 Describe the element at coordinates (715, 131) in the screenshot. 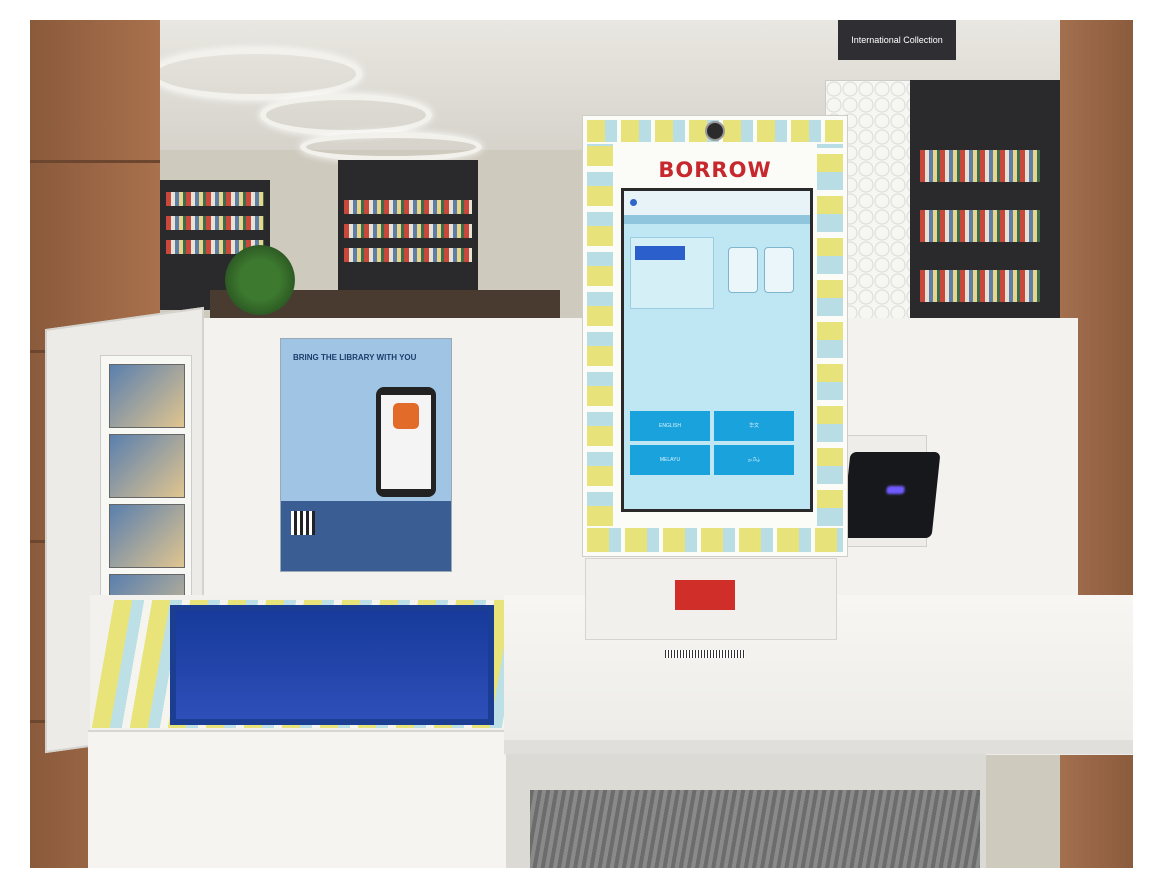

I see `camera-icon` at that location.